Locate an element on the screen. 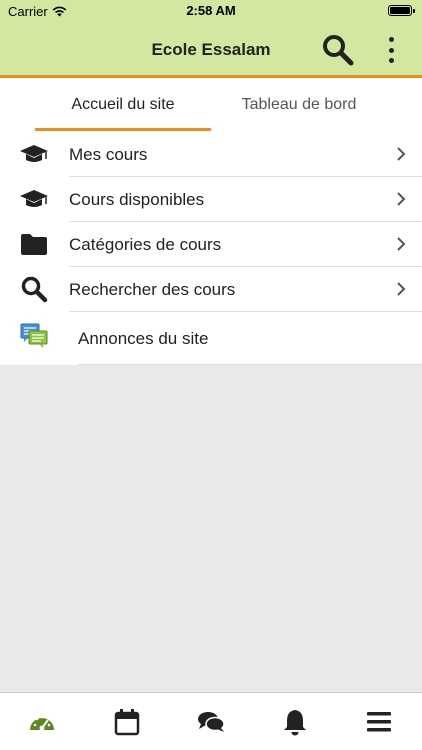 This screenshot has height=750, width=422. menu-item-label: Mes cours is located at coordinates (108, 154).